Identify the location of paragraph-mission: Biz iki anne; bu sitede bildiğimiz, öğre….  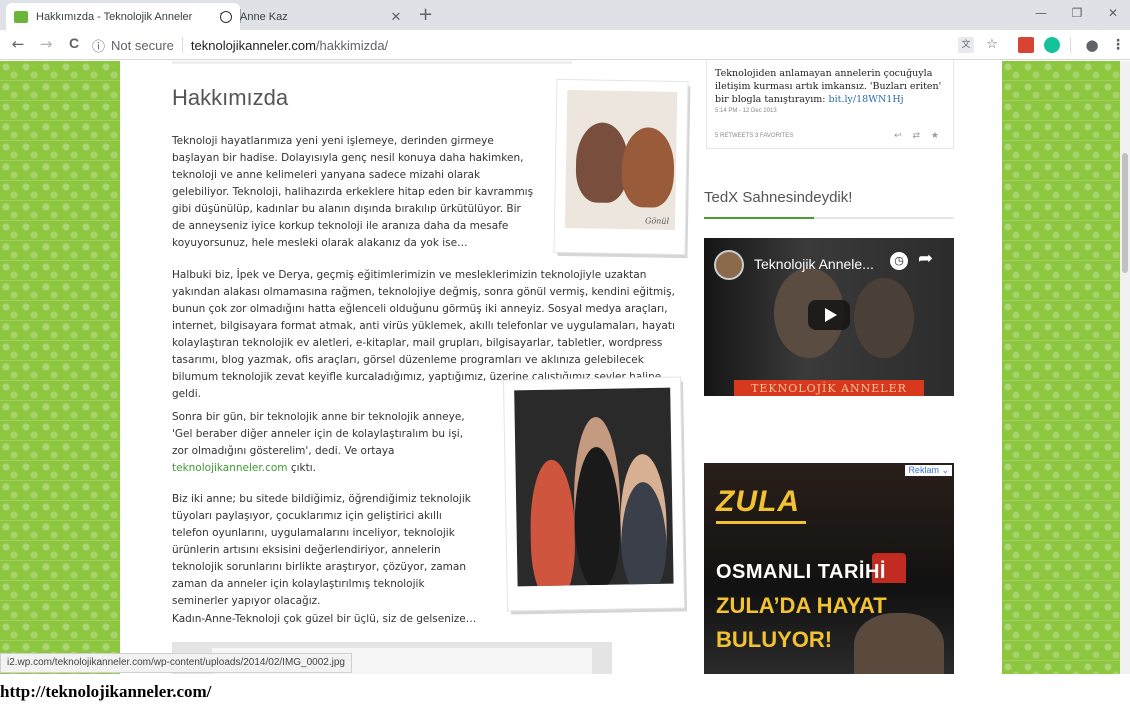
(321, 550).